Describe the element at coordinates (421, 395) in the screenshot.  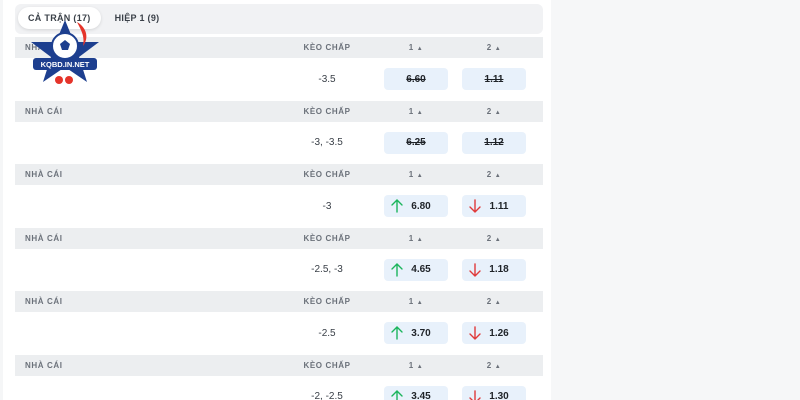
I see `odds-value: 3.45` at that location.